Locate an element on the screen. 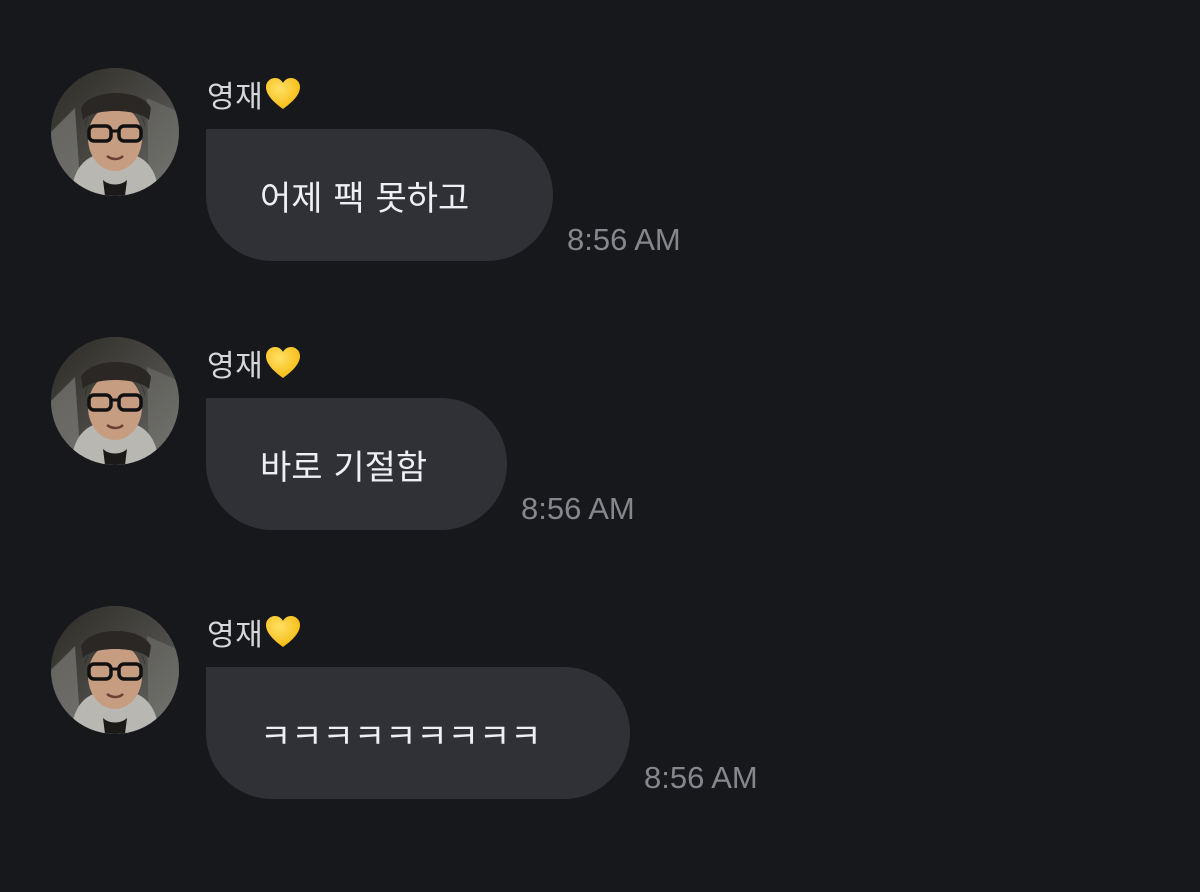 The height and width of the screenshot is (892, 1200). message-bubble: 어제 팩 못하고 is located at coordinates (379, 195).